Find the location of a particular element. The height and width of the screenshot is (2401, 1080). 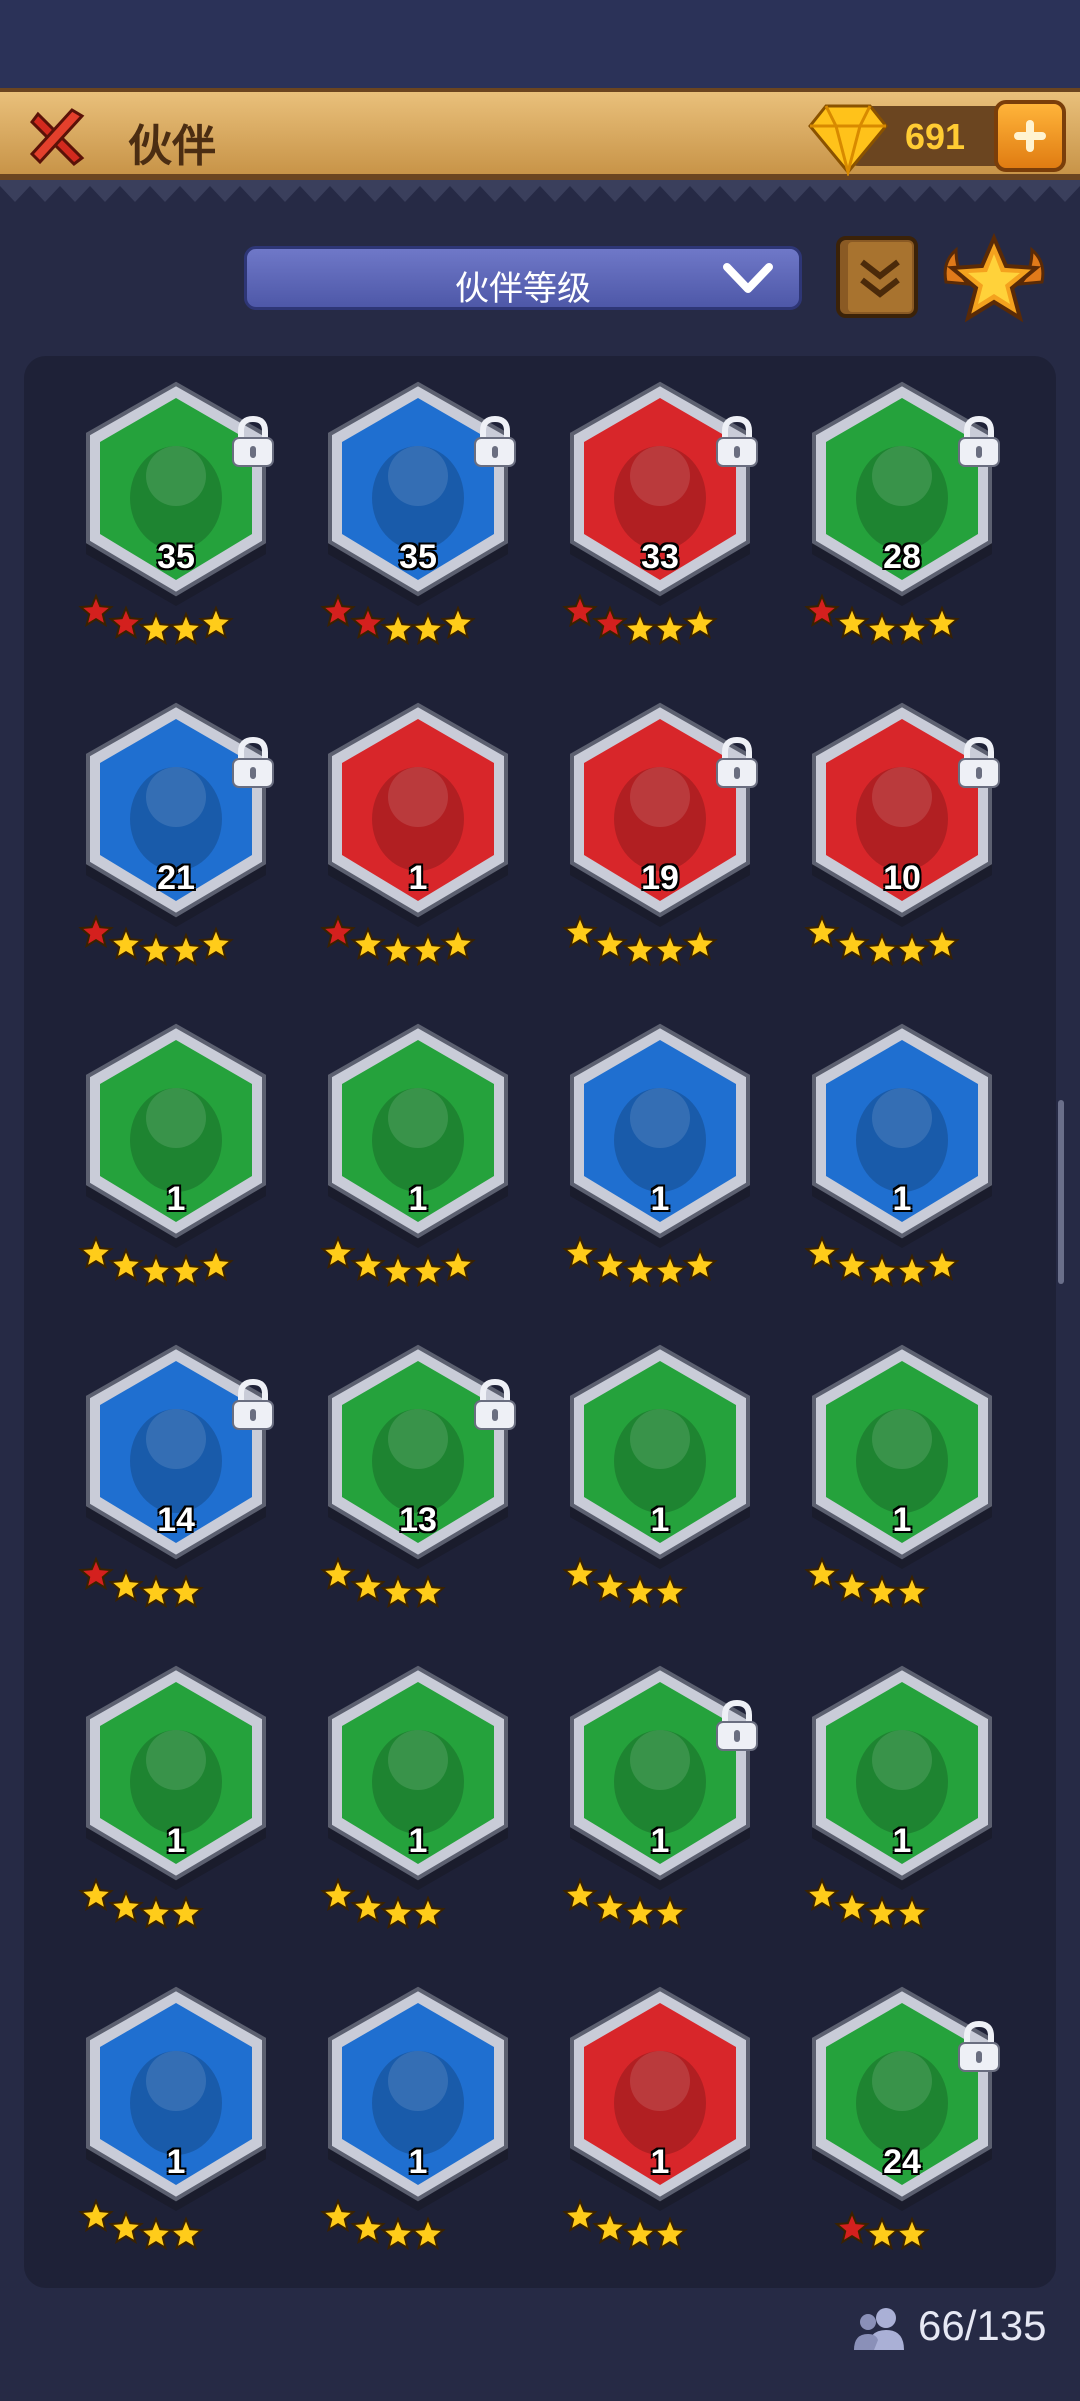

partner-card: 33 is located at coordinates (660, 520).